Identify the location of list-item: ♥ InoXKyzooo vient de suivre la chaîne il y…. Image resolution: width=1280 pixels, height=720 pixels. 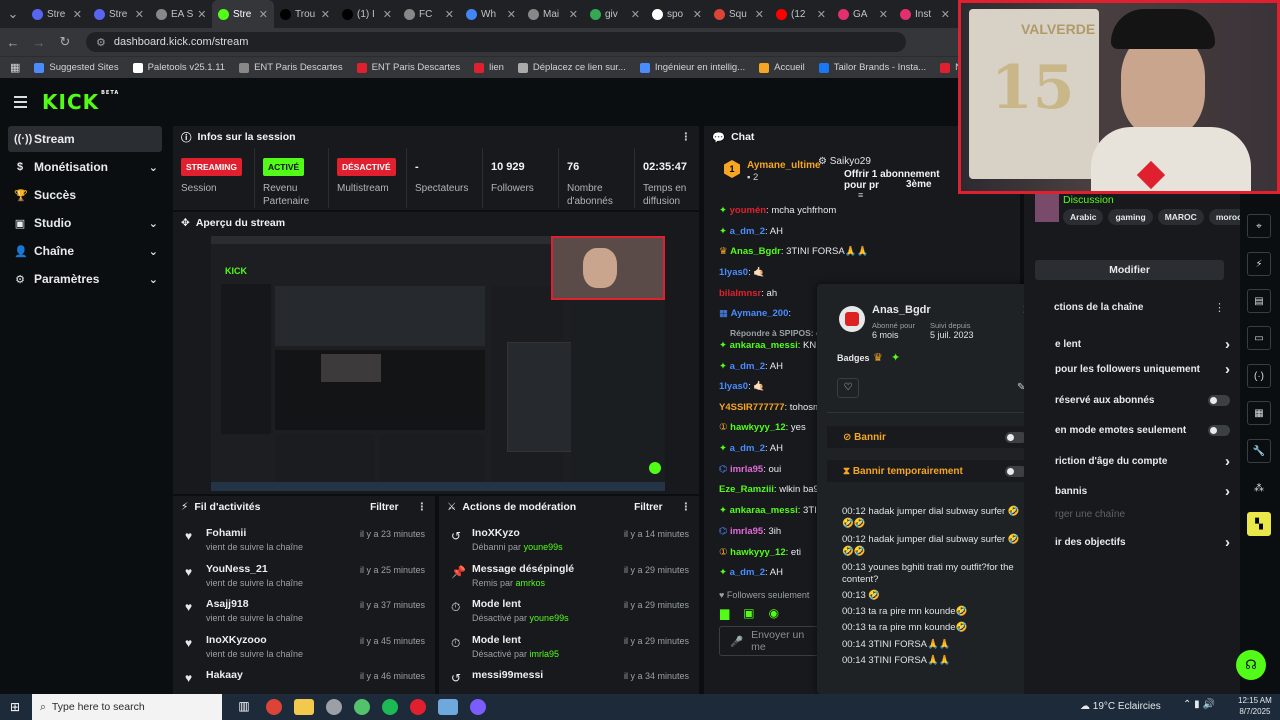
(304, 649).